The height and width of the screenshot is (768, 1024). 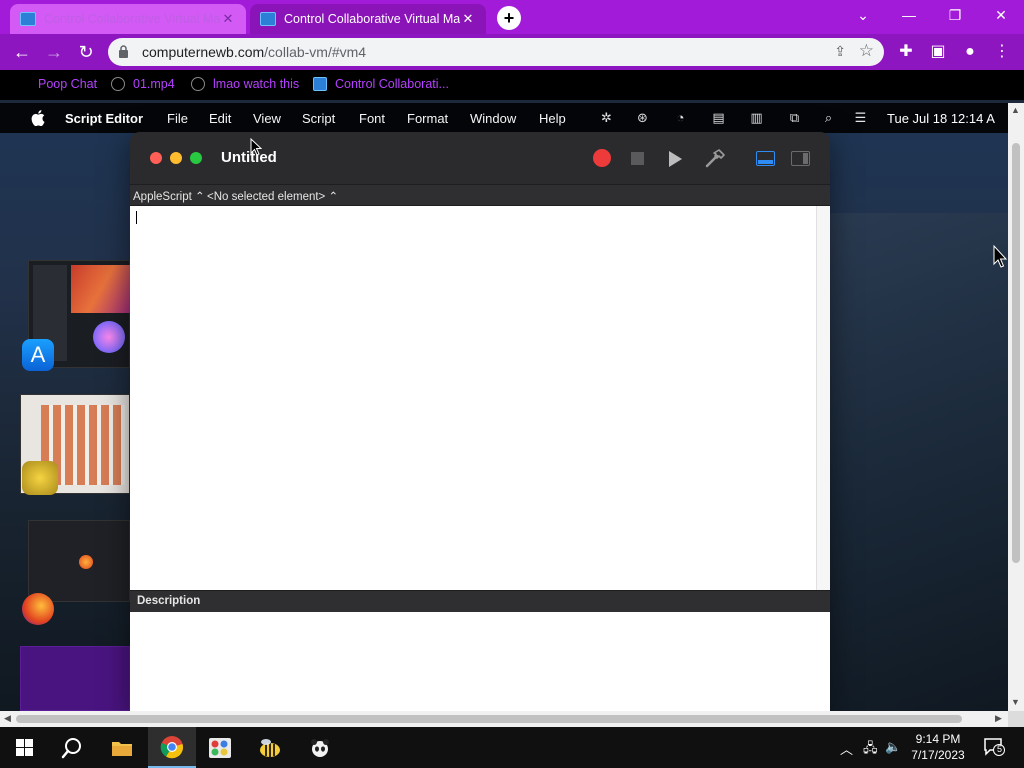 I want to click on control-center-icon: ☰, so click(x=860, y=117).